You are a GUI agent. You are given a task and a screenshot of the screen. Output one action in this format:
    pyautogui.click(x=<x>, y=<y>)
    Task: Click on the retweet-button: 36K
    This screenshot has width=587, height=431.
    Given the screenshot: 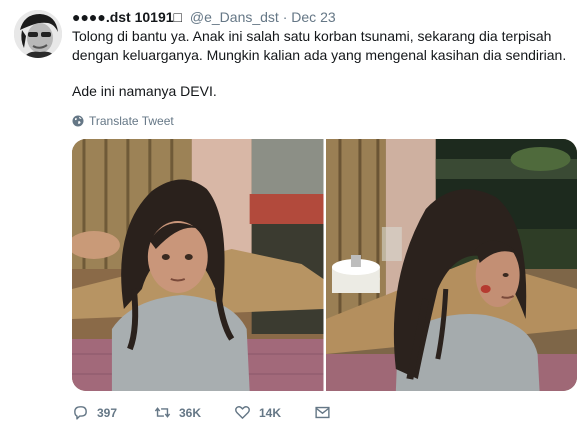 What is the action you would take?
    pyautogui.click(x=194, y=412)
    